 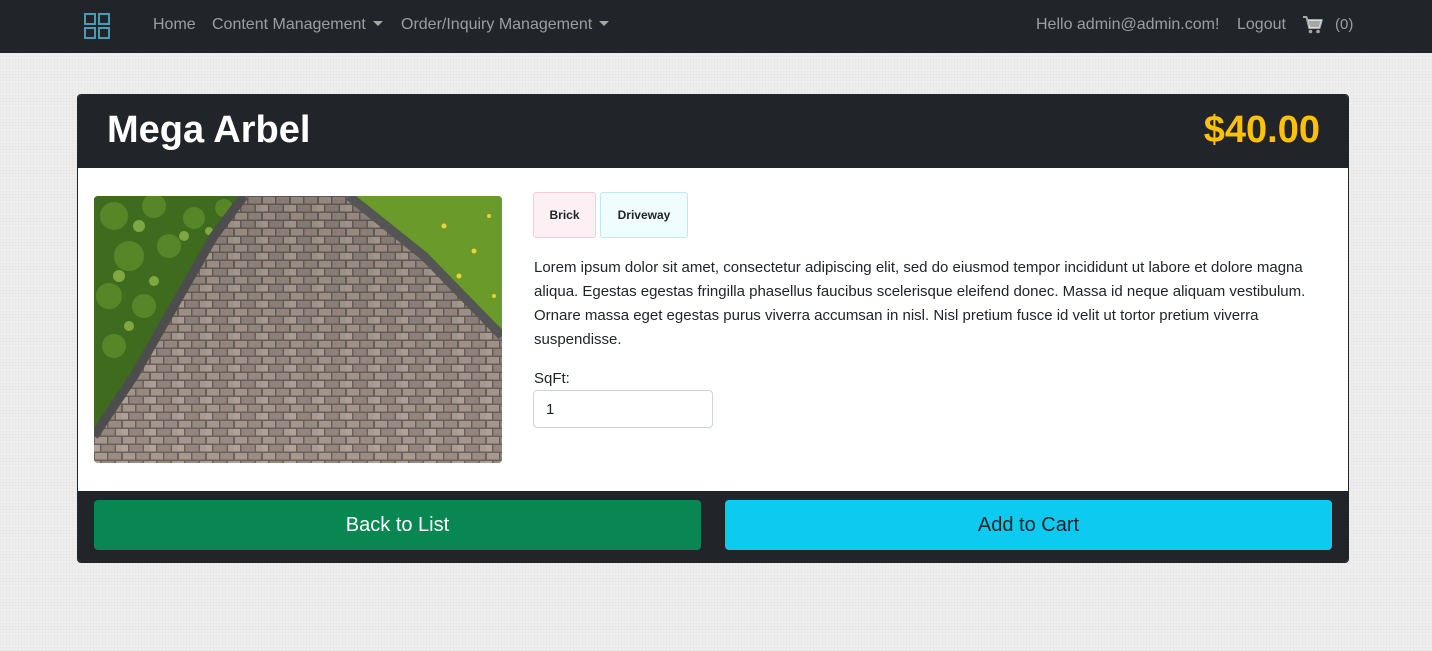 I want to click on product-image, so click(x=298, y=329).